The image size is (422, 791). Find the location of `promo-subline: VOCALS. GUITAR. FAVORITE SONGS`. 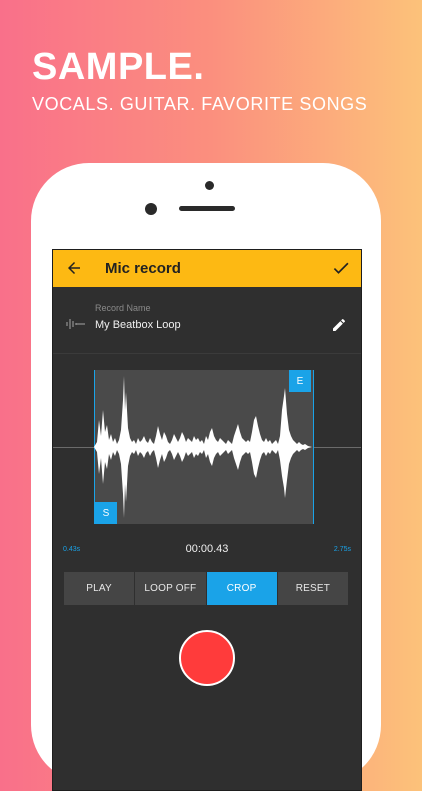

promo-subline: VOCALS. GUITAR. FAVORITE SONGS is located at coordinates (200, 104).